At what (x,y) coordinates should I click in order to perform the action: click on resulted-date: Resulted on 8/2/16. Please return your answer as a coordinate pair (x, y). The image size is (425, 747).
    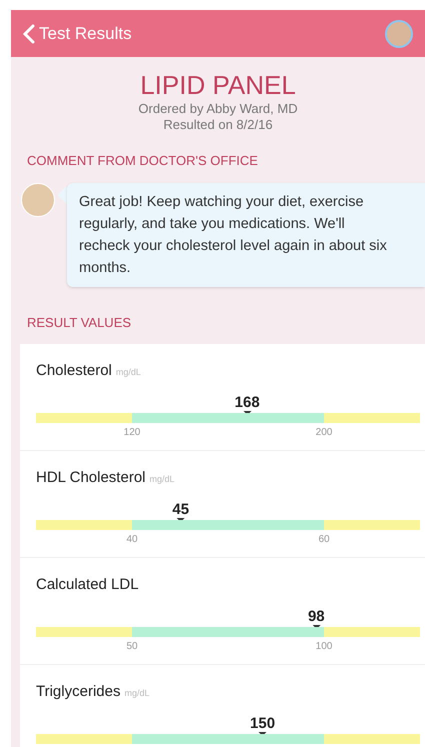
    Looking at the image, I should click on (218, 125).